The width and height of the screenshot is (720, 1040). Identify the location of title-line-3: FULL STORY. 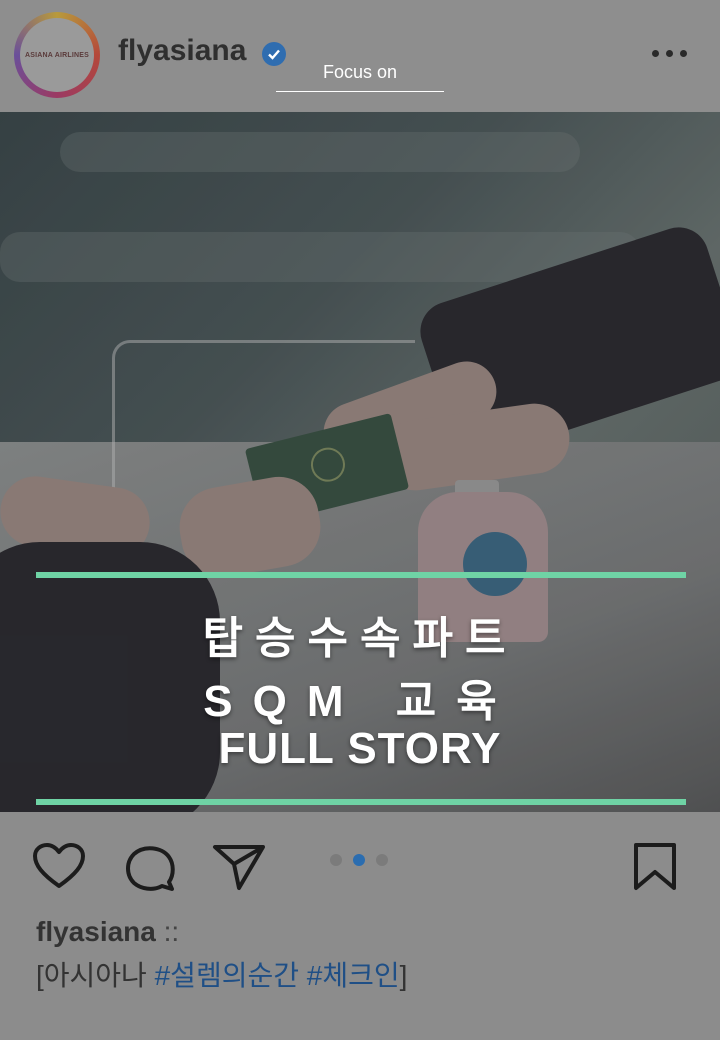
(360, 748).